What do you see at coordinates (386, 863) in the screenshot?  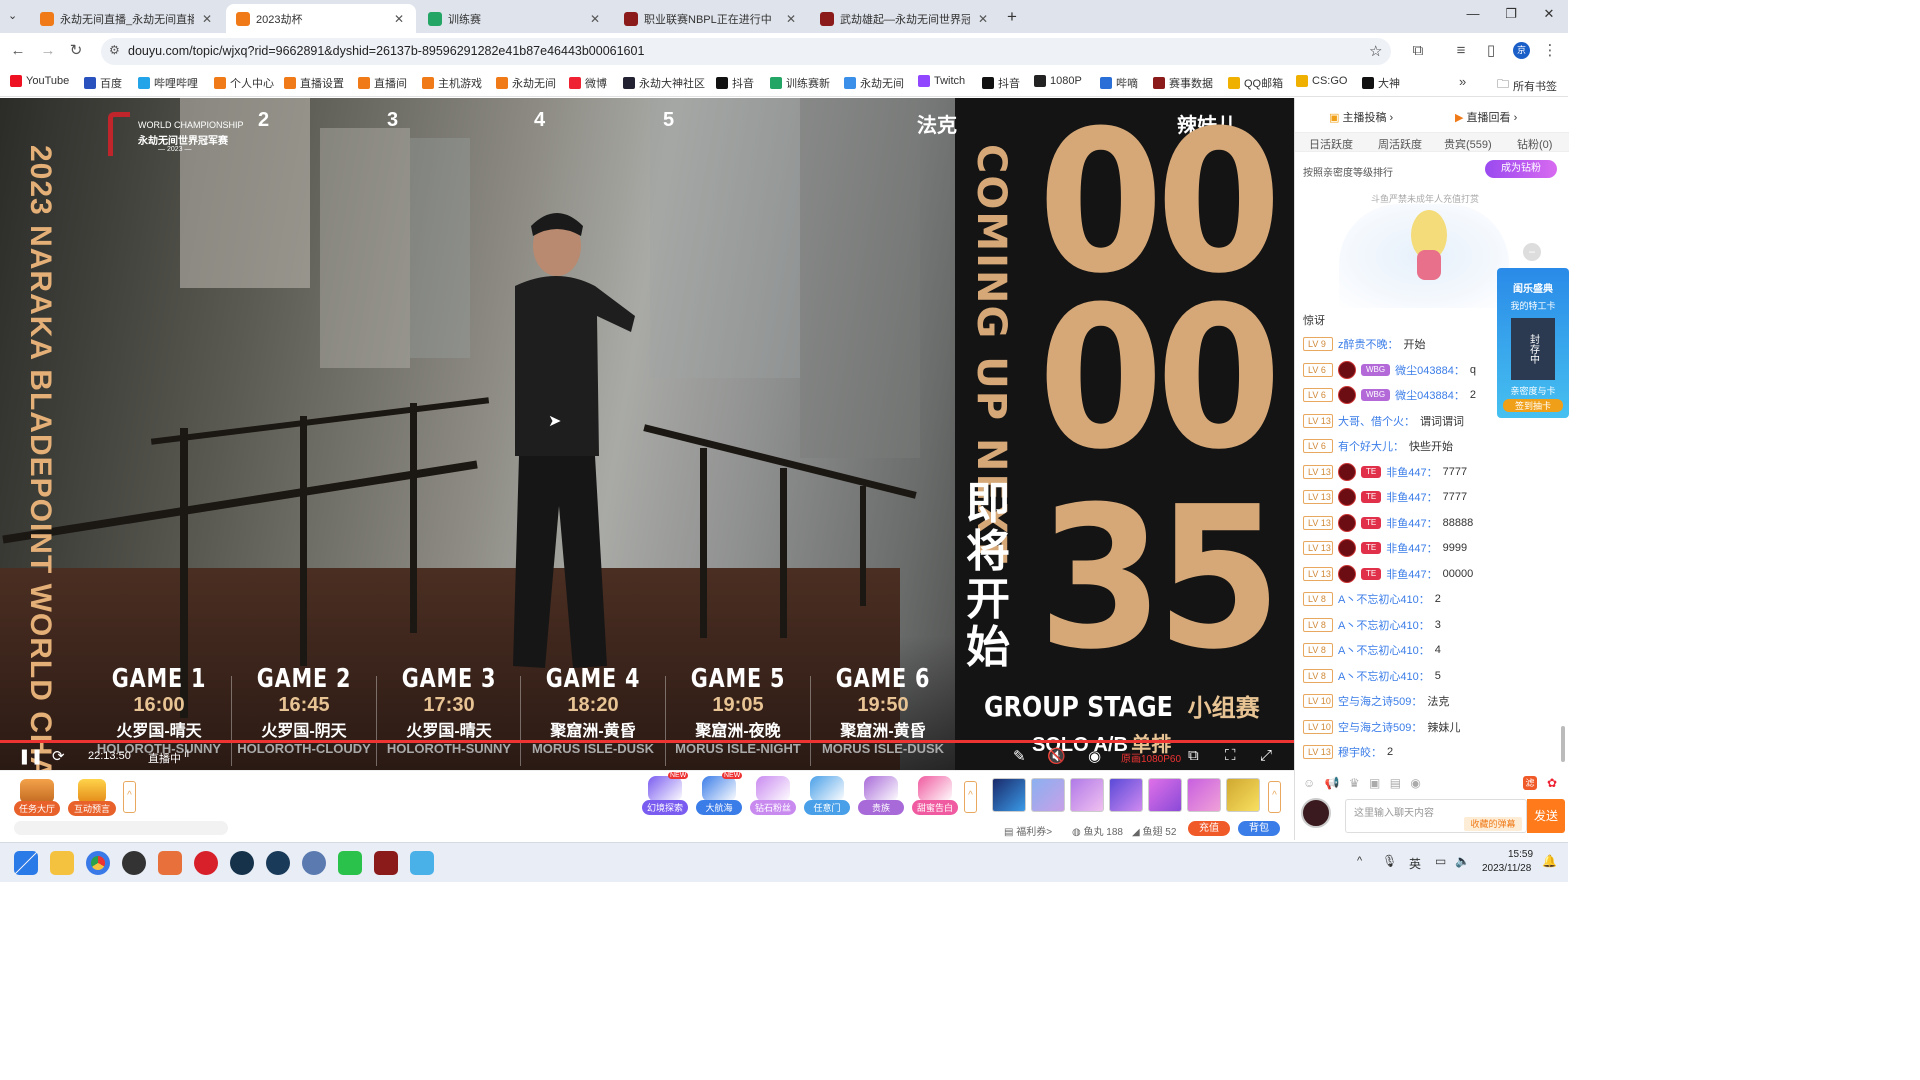 I see `naraka-icon` at bounding box center [386, 863].